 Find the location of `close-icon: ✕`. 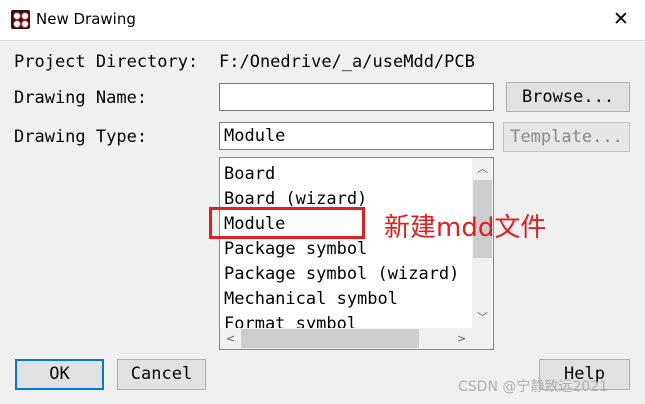

close-icon: ✕ is located at coordinates (621, 19).